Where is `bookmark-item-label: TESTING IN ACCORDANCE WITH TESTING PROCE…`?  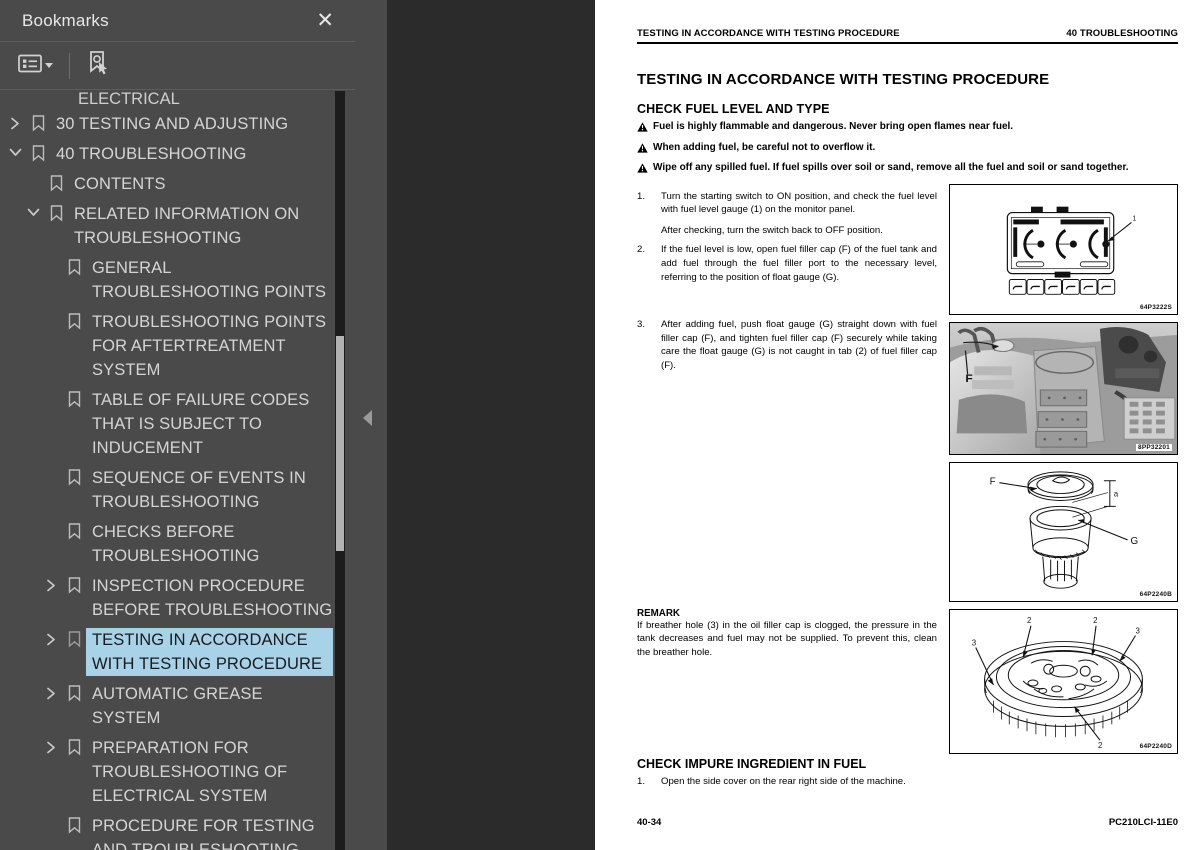 bookmark-item-label: TESTING IN ACCORDANCE WITH TESTING PROCE… is located at coordinates (209, 652).